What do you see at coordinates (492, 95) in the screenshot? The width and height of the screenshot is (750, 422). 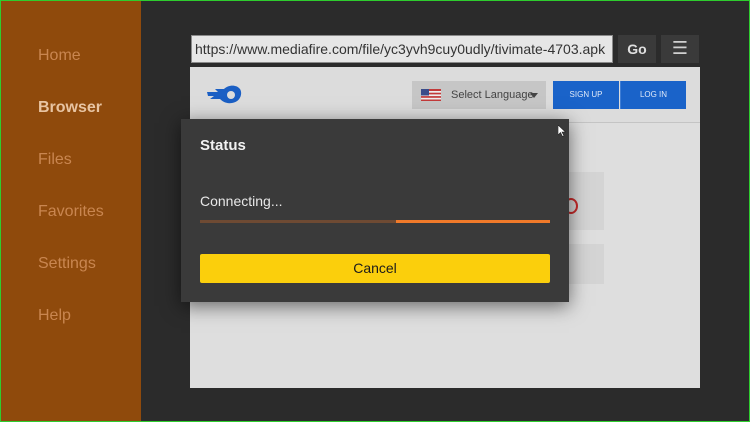 I see `language-label: Select Language` at bounding box center [492, 95].